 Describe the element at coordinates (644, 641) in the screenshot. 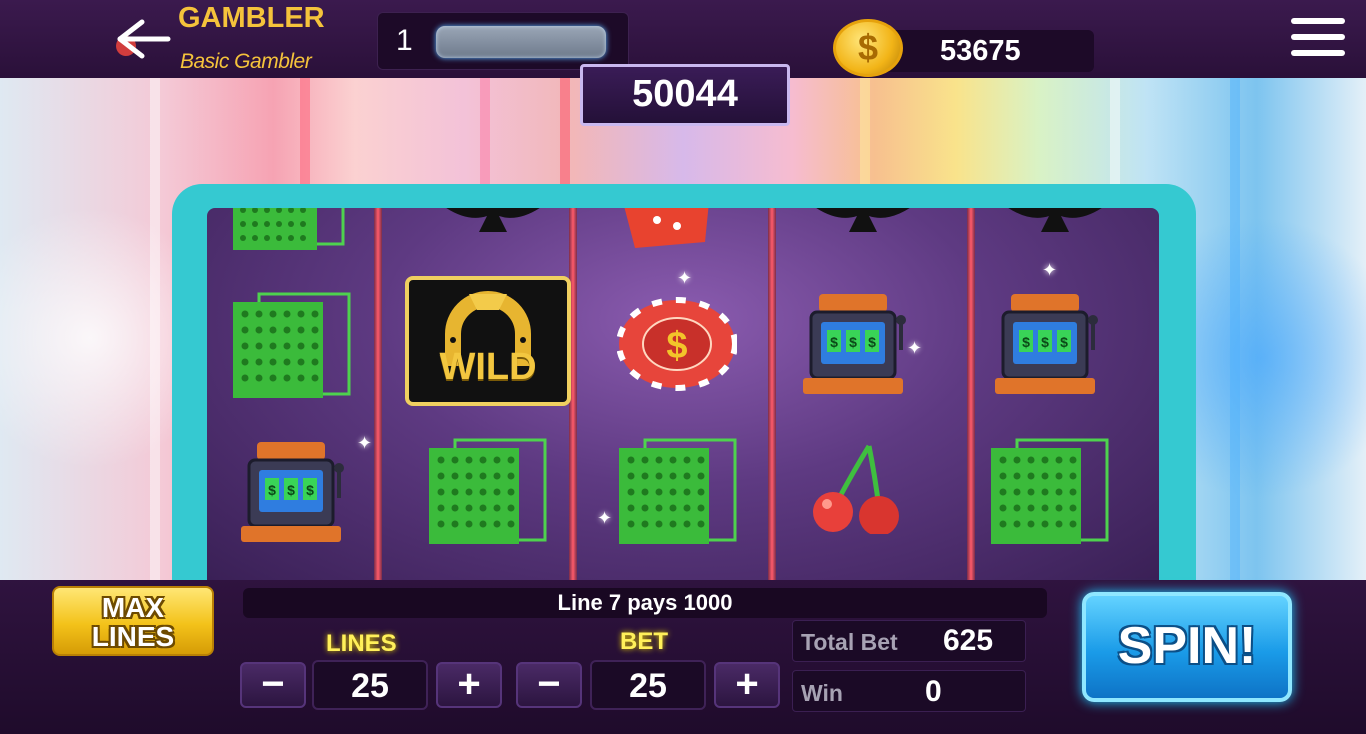

I see `bet-label: BET` at that location.